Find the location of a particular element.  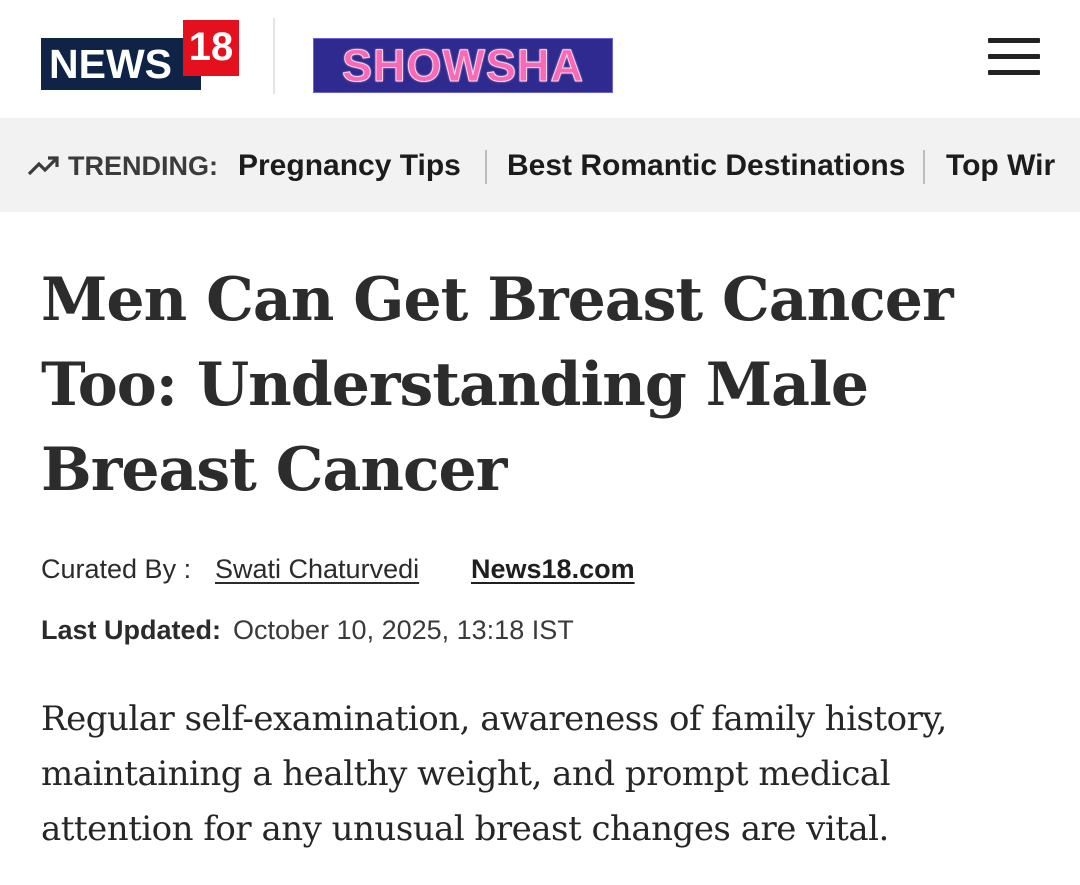

site-header: NEWS 18 SHOWSHA is located at coordinates (540, 59).